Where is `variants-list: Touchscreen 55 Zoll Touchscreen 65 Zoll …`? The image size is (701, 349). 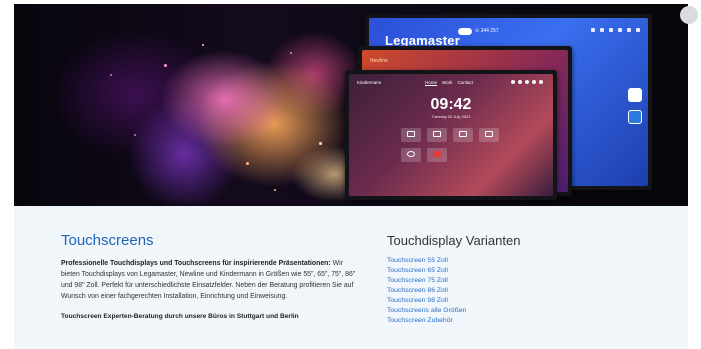
variants-list: Touchscreen 55 Zoll Touchscreen 65 Zoll … is located at coordinates (517, 291).